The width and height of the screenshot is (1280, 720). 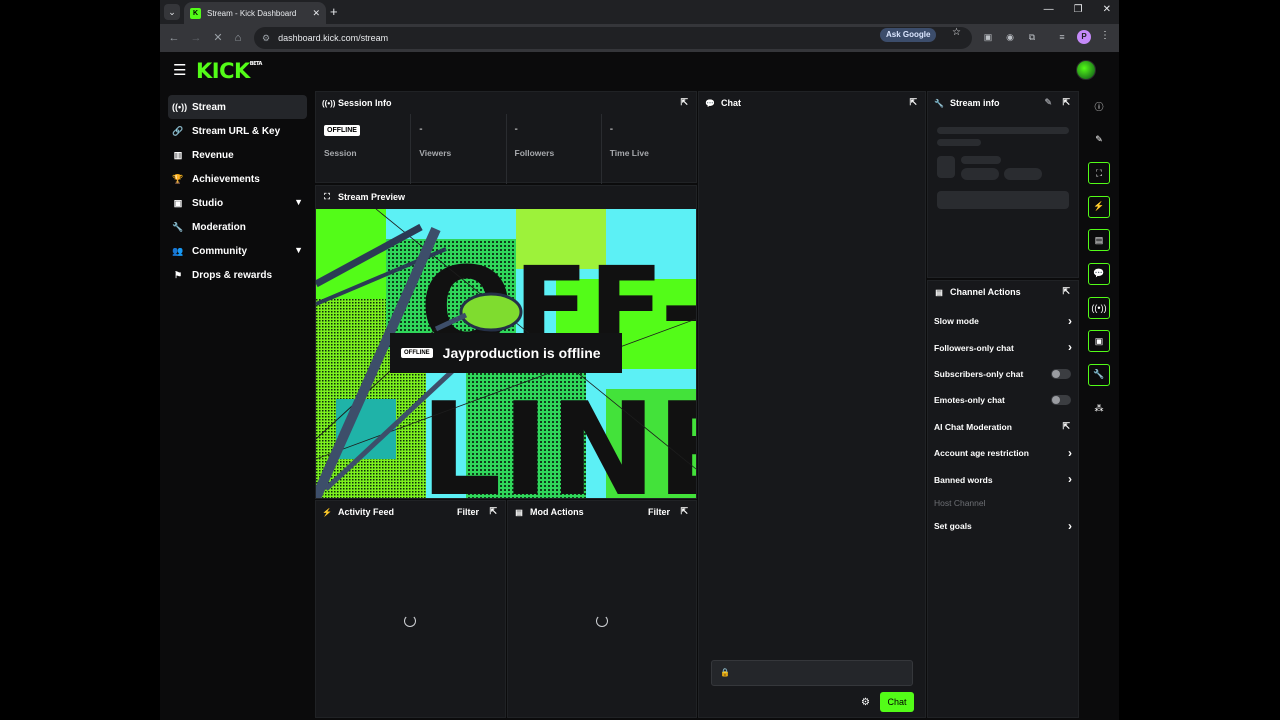 What do you see at coordinates (364, 149) in the screenshot?
I see `stat-session: OFFLINE Session` at bounding box center [364, 149].